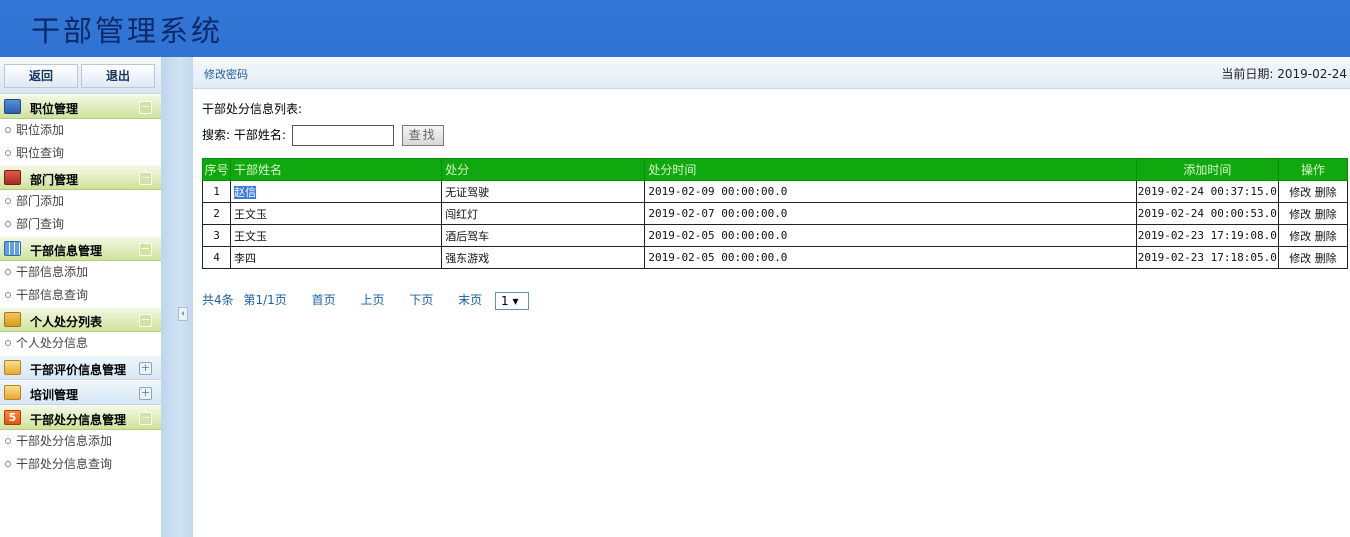 The height and width of the screenshot is (537, 1350). What do you see at coordinates (252, 109) in the screenshot?
I see `list-caption: 干部处分信息列表:` at bounding box center [252, 109].